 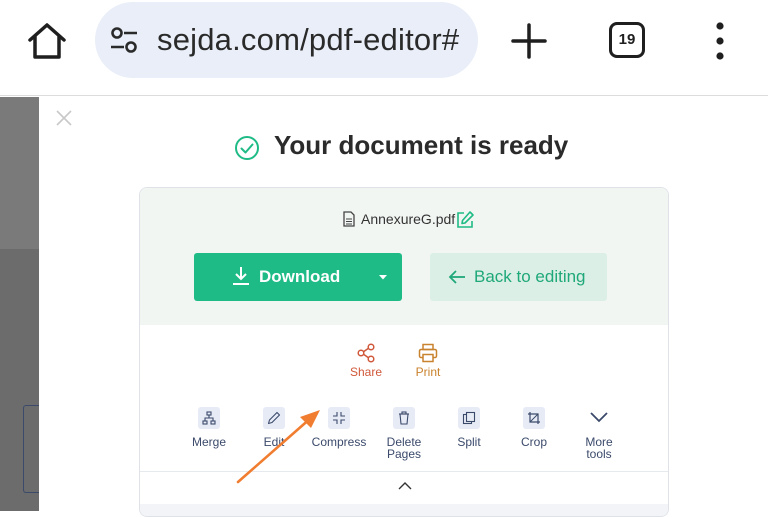 What do you see at coordinates (469, 442) in the screenshot?
I see `tool-label: Split` at bounding box center [469, 442].